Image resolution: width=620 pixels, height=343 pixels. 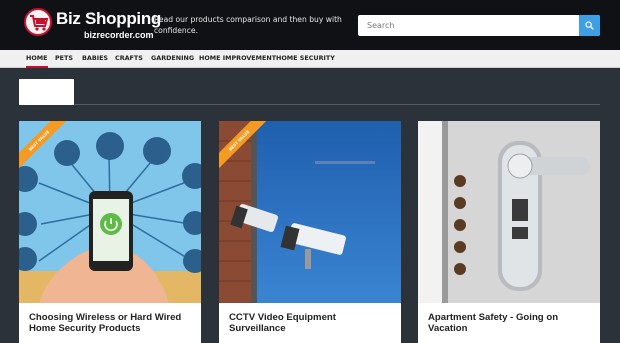 What do you see at coordinates (37, 59) in the screenshot?
I see `nav-item-home: HOME` at bounding box center [37, 59].